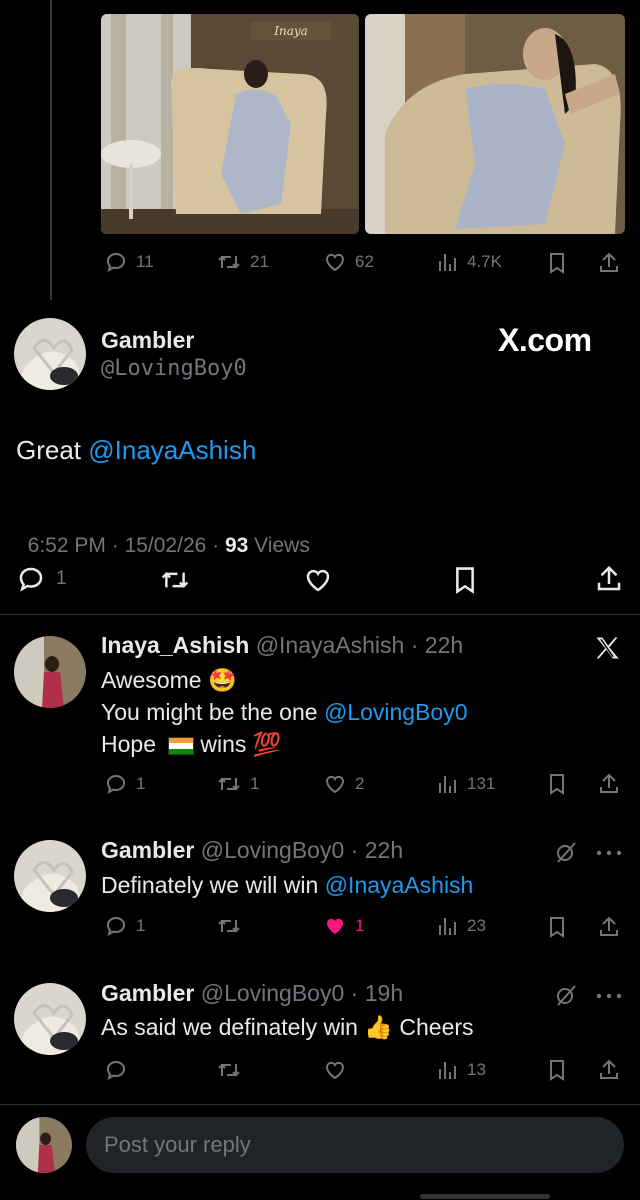 Image resolution: width=640 pixels, height=1200 pixels. I want to click on repost-count: 1, so click(255, 783).